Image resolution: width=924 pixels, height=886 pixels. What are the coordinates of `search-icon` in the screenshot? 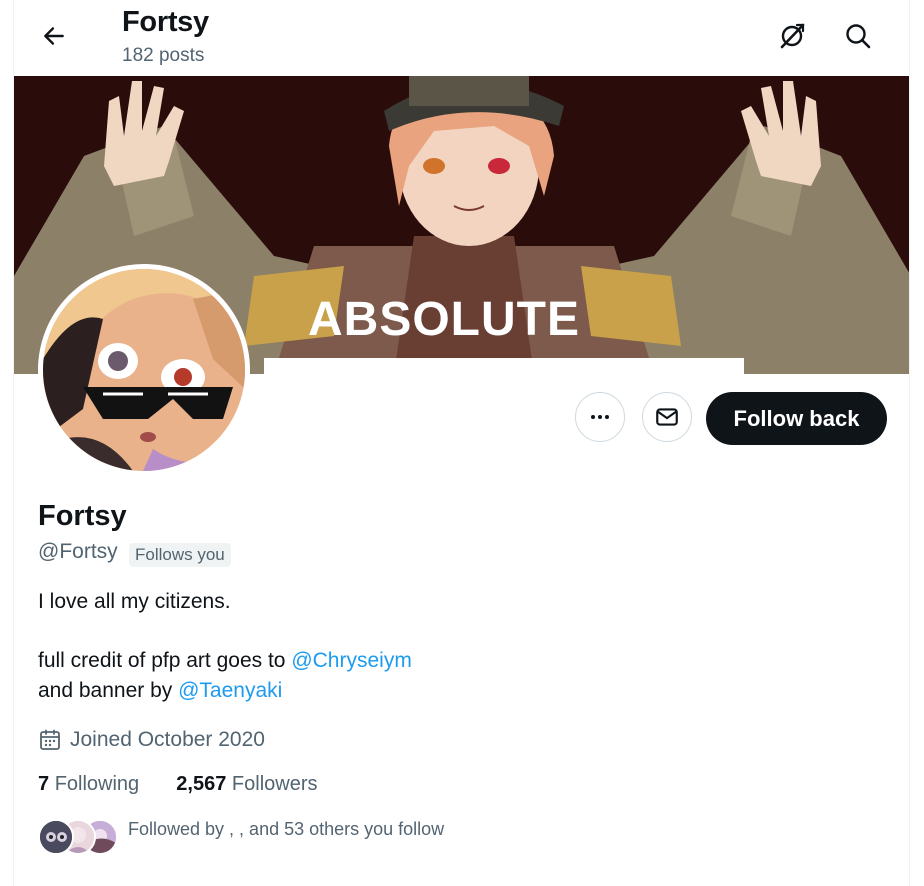 It's located at (858, 36).